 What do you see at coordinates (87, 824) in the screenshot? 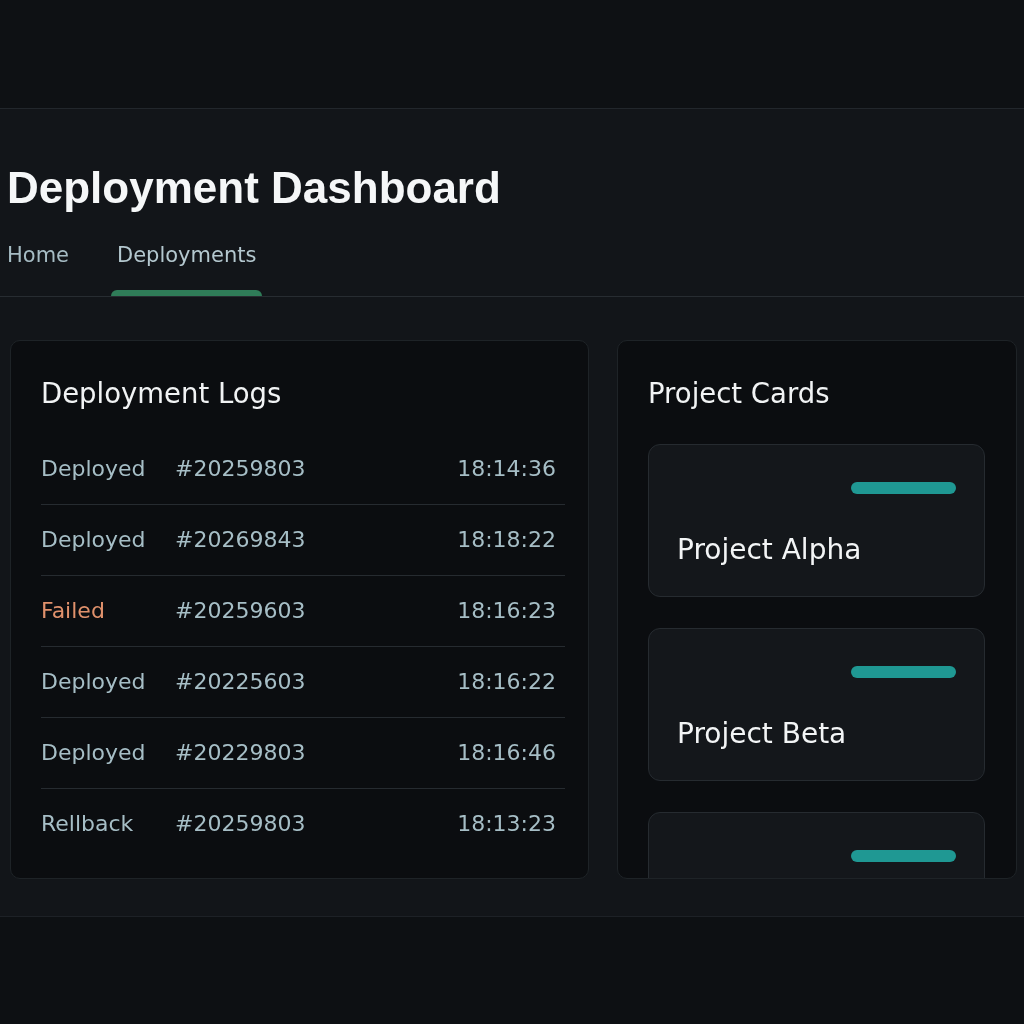
I see `log-status: Rellback` at bounding box center [87, 824].